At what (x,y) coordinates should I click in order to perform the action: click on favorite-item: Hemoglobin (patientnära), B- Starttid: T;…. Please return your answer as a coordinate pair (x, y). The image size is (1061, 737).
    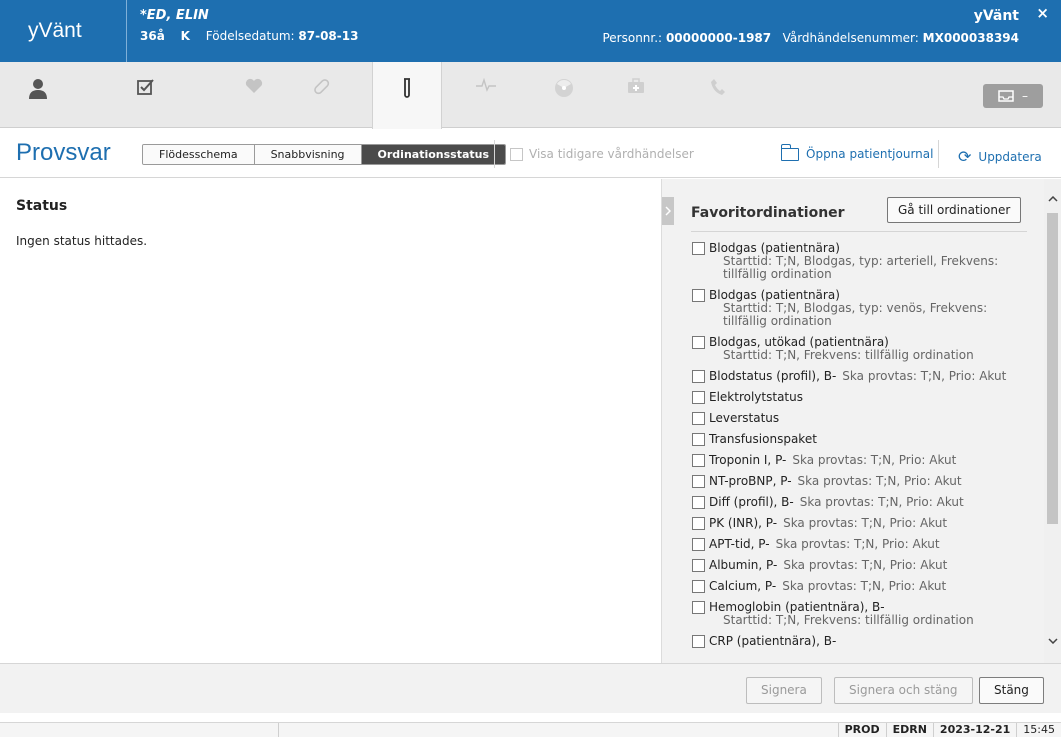
    Looking at the image, I should click on (862, 614).